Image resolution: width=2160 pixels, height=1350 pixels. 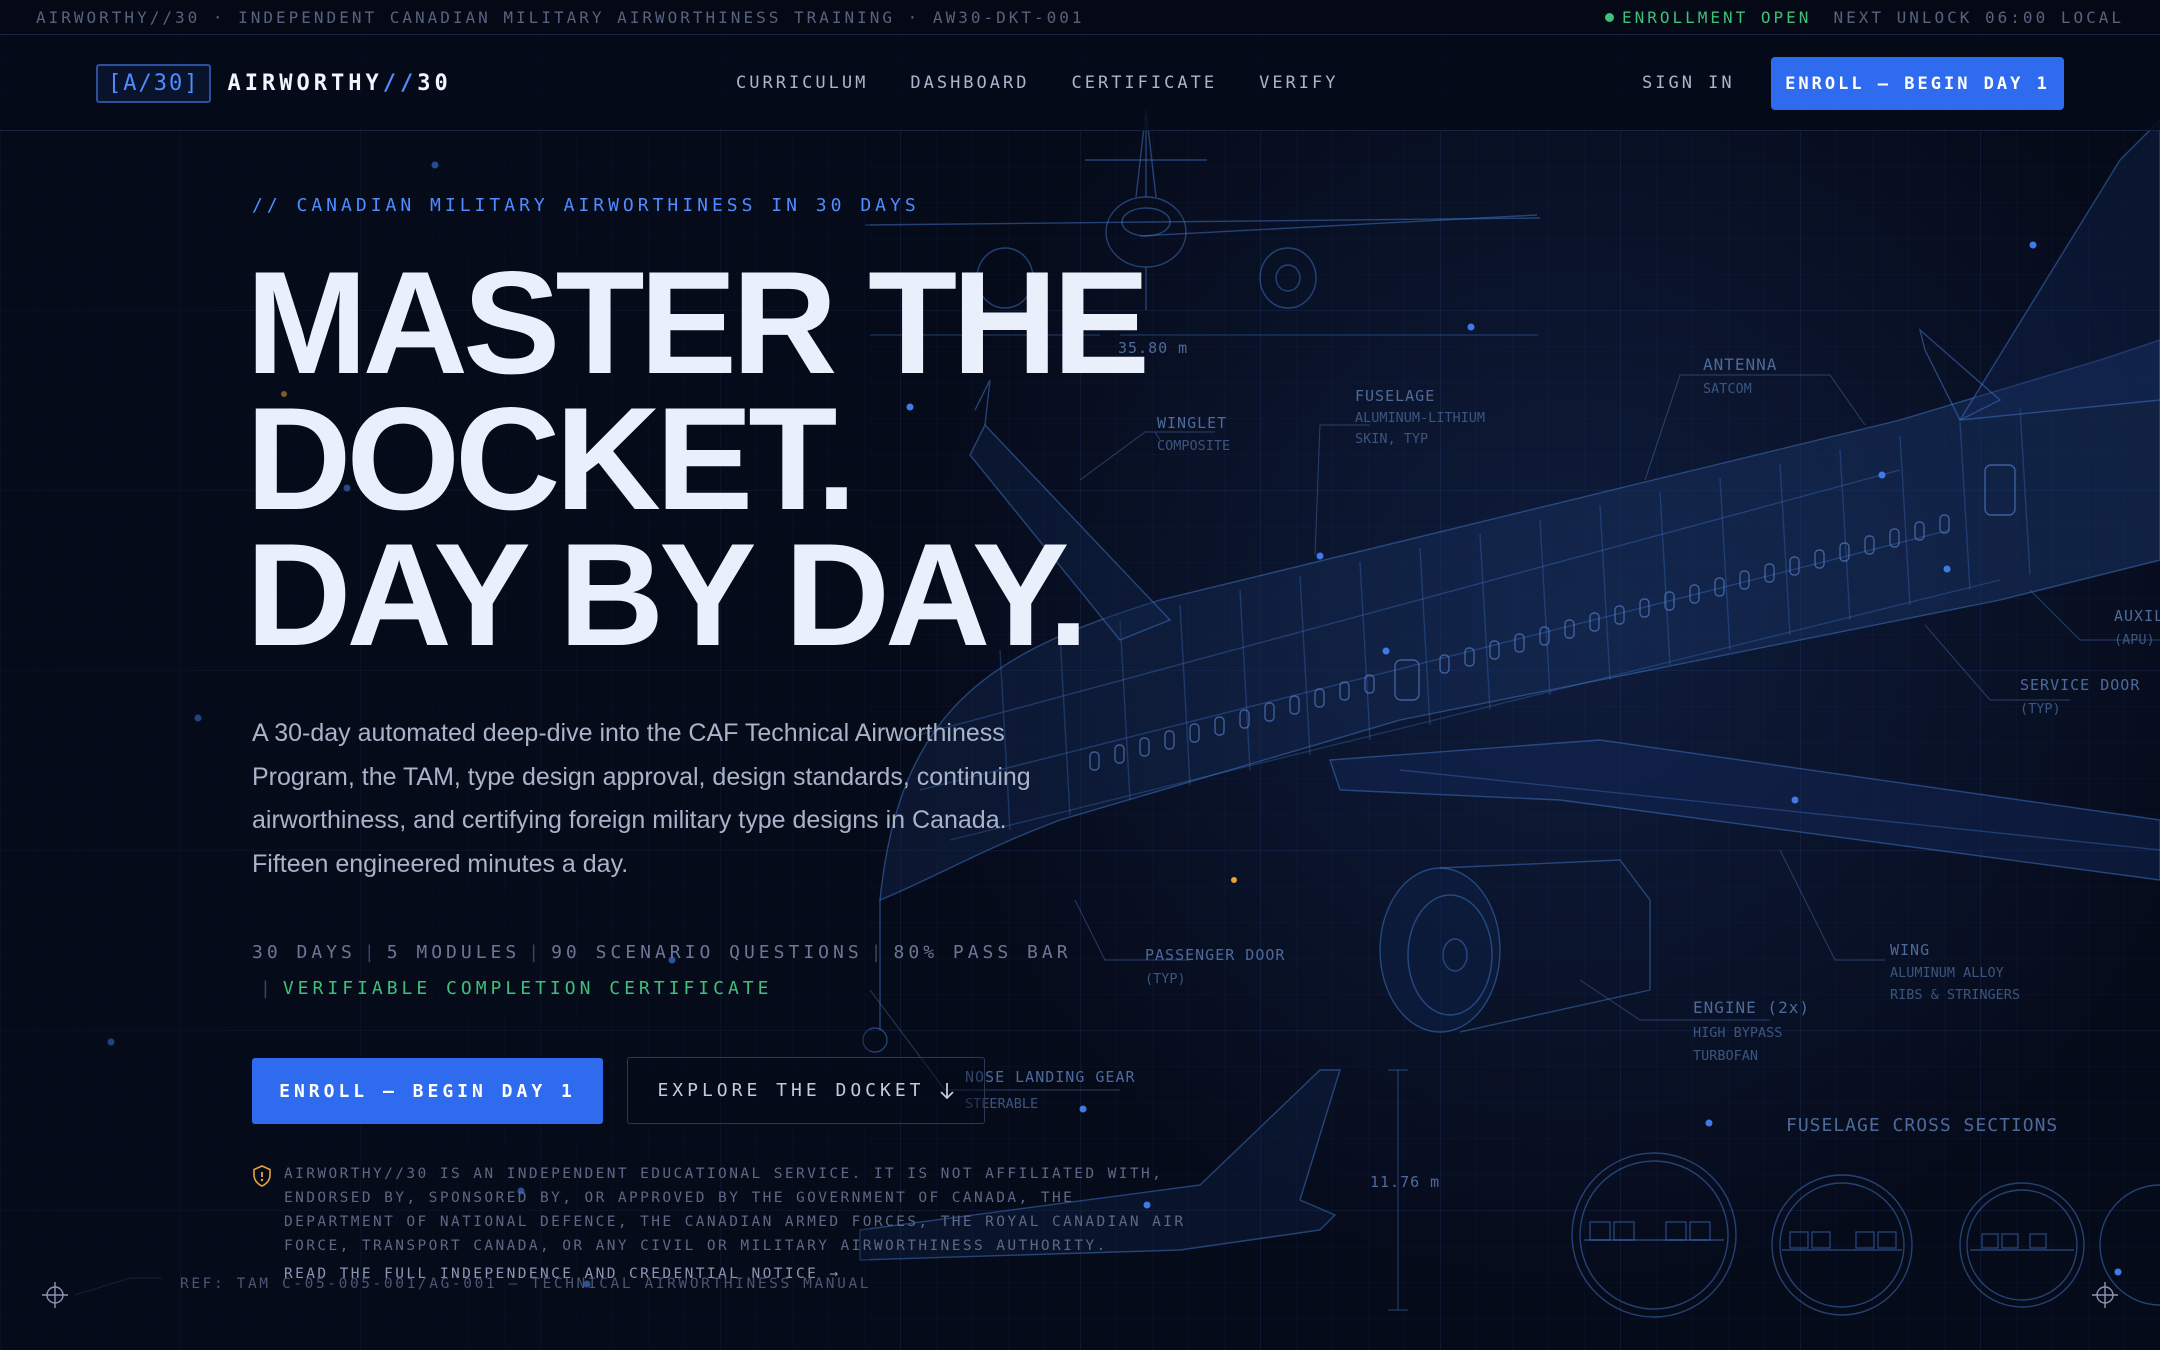 What do you see at coordinates (1688, 83) in the screenshot?
I see `sign-in-link: SIGN IN` at bounding box center [1688, 83].